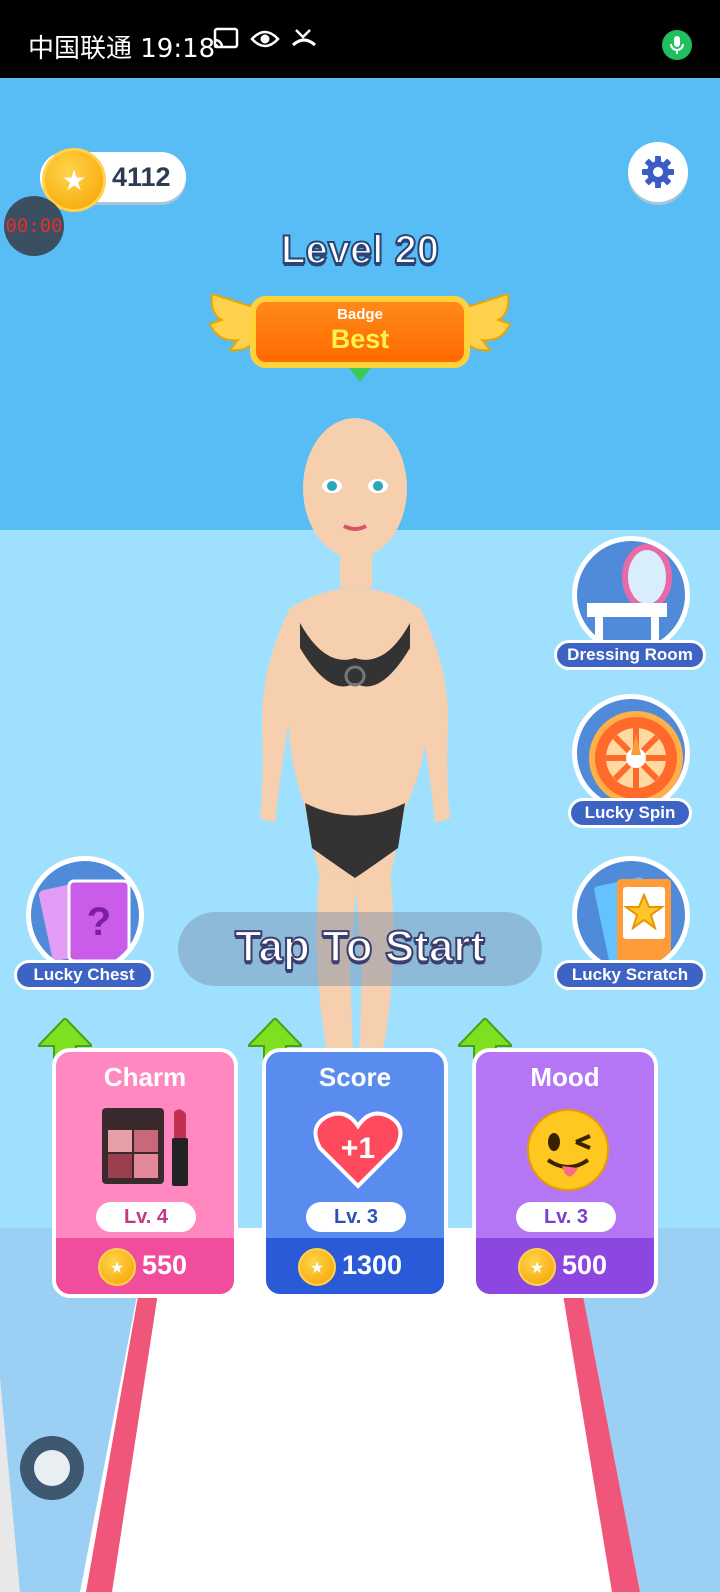  I want to click on card-price-bar: ★ 1300, so click(355, 1266).